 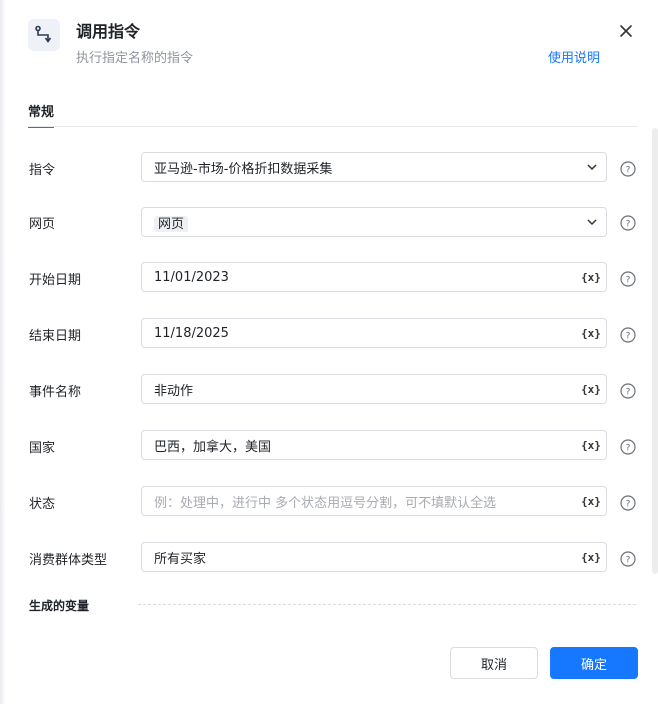 What do you see at coordinates (3, 352) in the screenshot?
I see `left-edge-shadow` at bounding box center [3, 352].